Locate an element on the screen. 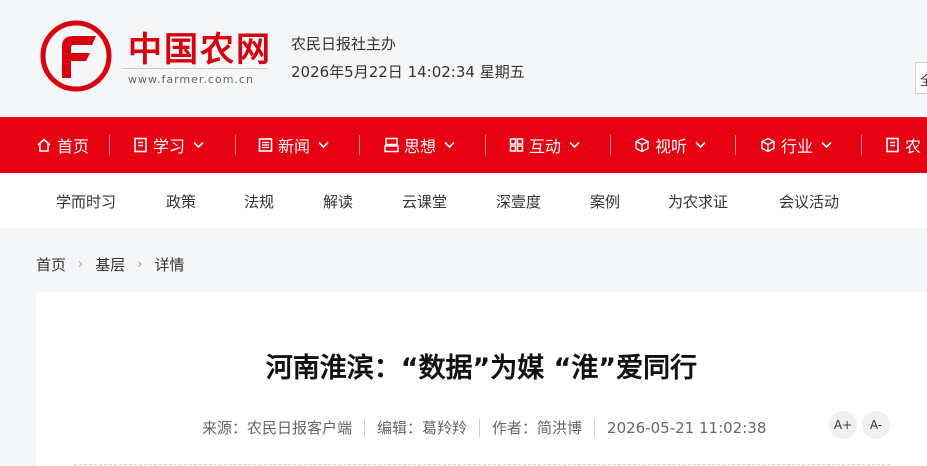  nav-item-industry: 行业 is located at coordinates (796, 145).